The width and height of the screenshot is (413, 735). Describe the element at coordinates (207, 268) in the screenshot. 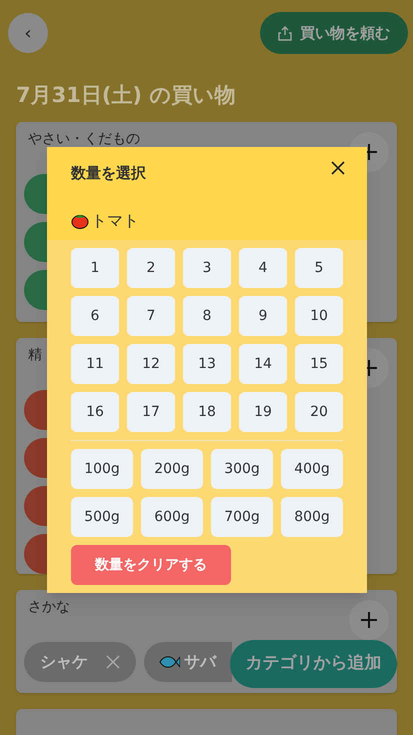

I see `quantity-button: 3` at that location.